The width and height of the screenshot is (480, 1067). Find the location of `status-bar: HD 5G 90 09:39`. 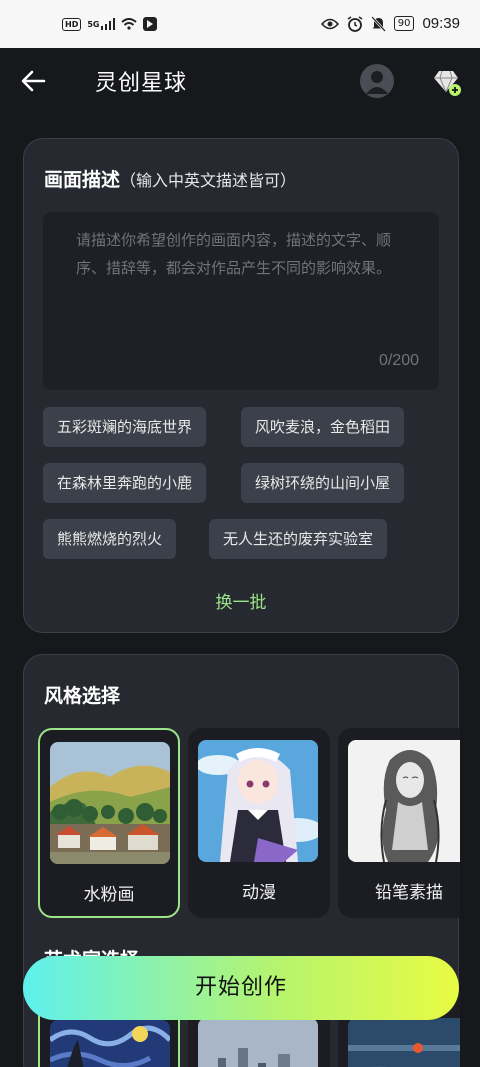

status-bar: HD 5G 90 09:39 is located at coordinates (240, 24).